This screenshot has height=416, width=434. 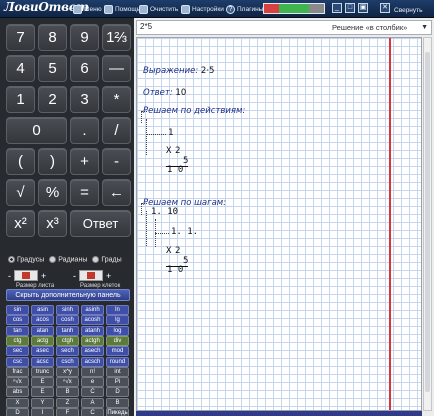 I want to click on scroll-thumb, so click(x=427, y=222).